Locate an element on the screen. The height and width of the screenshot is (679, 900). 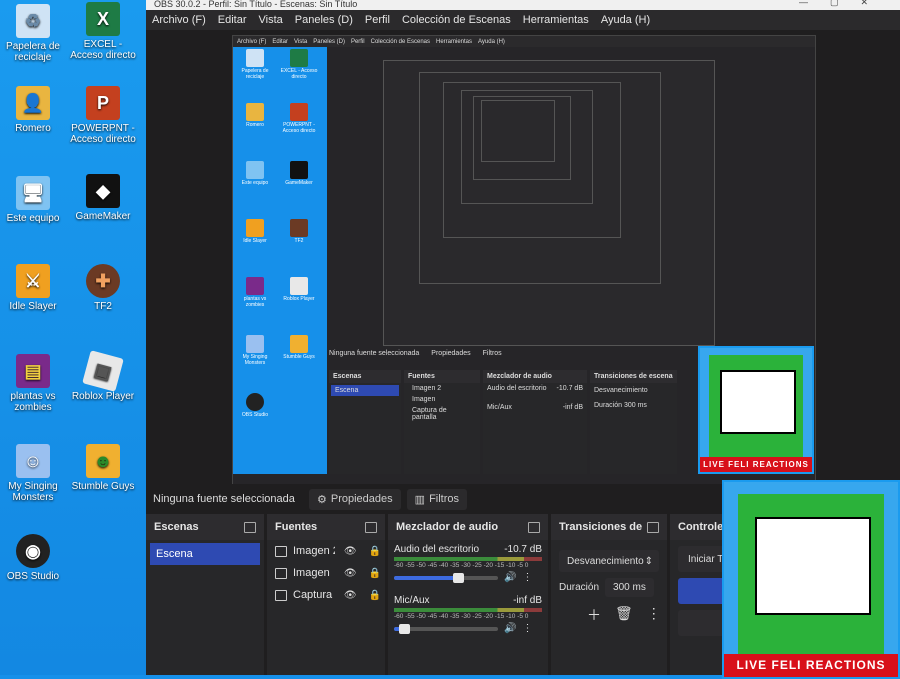
window-controls: —▢✕ is located at coordinates (844, 3).